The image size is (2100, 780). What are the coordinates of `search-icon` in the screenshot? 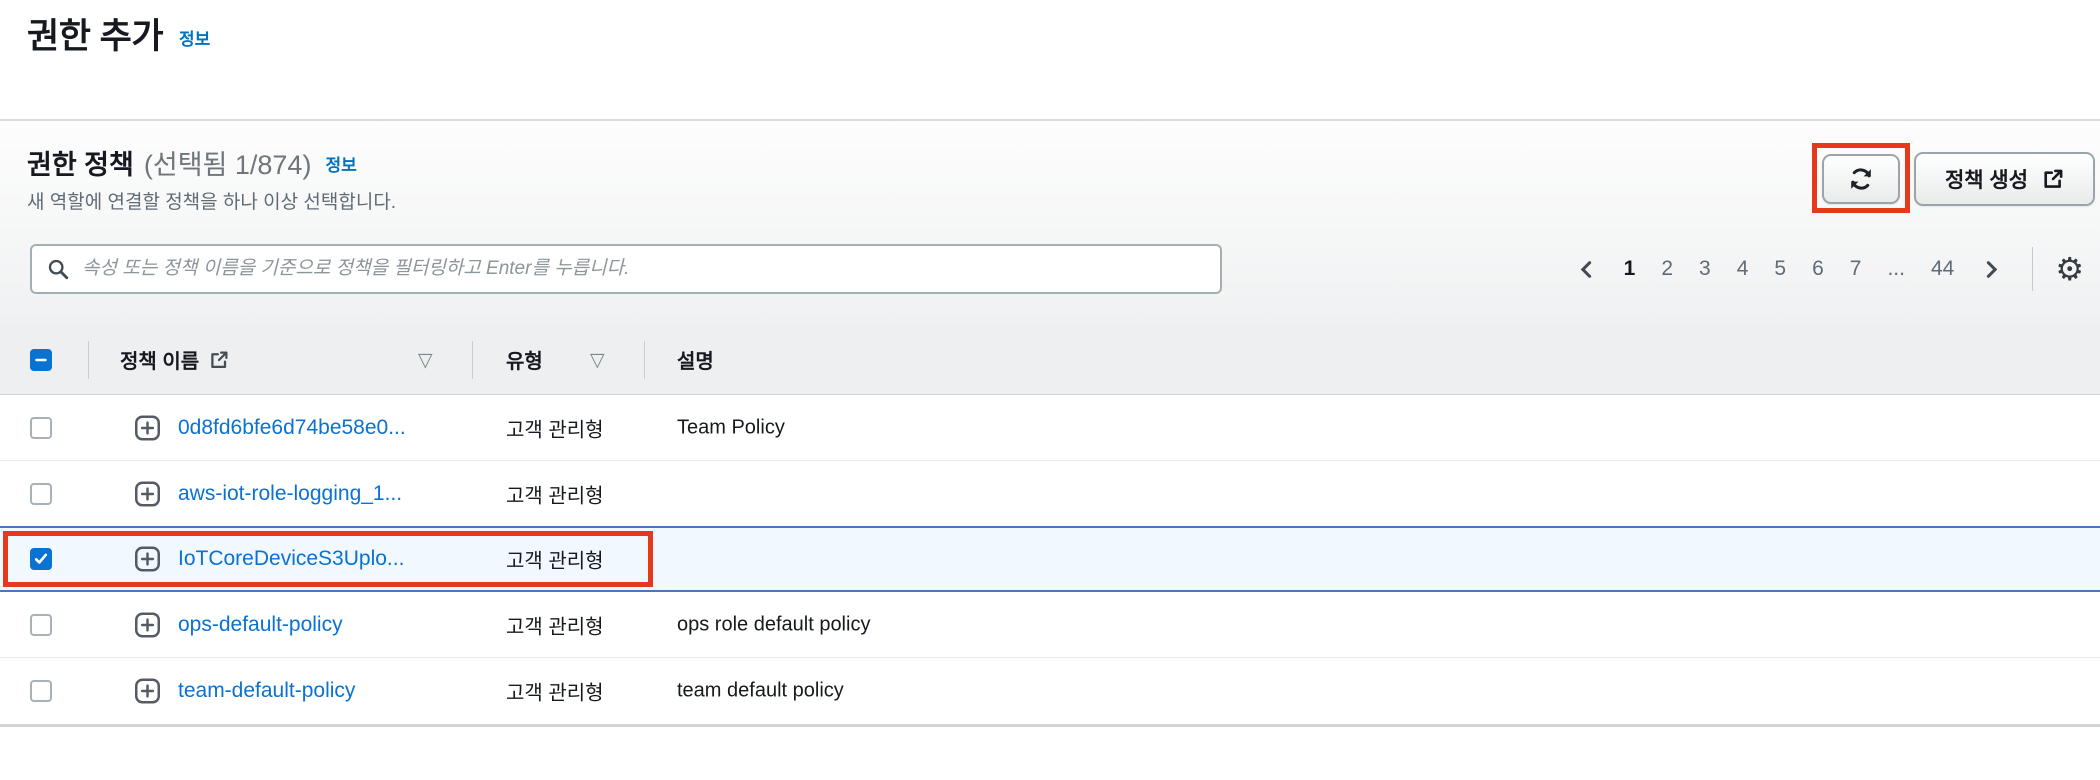 It's located at (58, 269).